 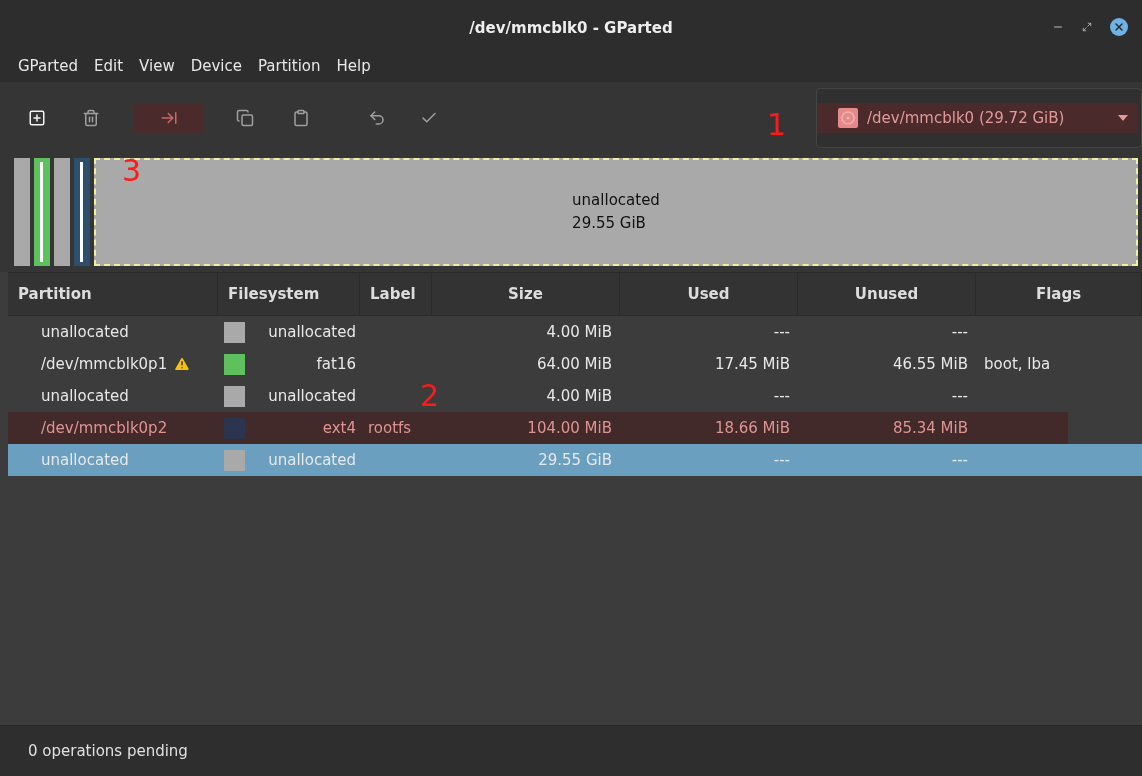 I want to click on table-cell: /dev/mmcblk0p1, so click(x=104, y=364).